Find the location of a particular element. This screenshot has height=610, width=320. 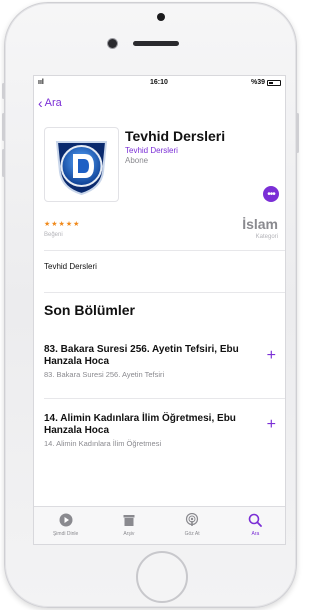

back-label: Ara is located at coordinates (53, 103).